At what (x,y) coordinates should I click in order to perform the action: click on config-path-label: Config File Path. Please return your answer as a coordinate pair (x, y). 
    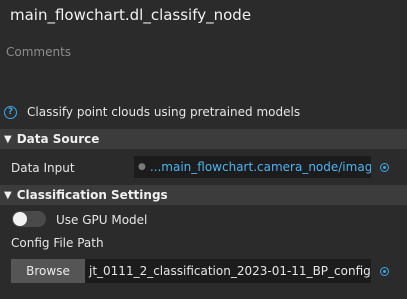
    Looking at the image, I should click on (57, 243).